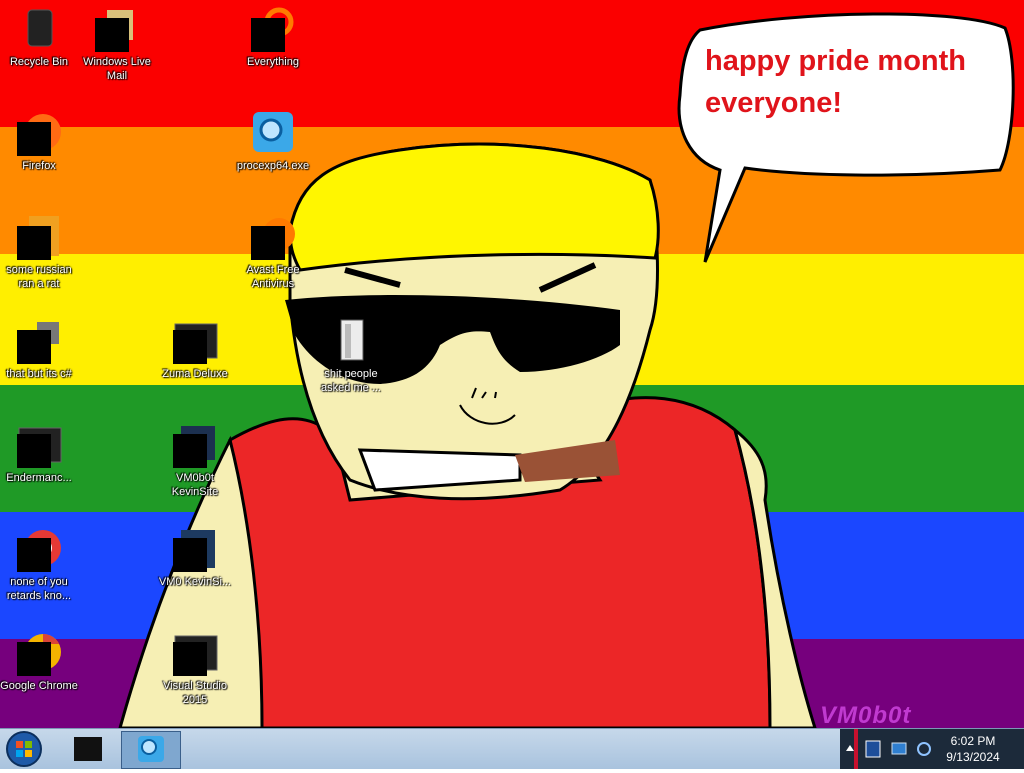 The width and height of the screenshot is (1024, 773). I want to click on desktop-icon-vm0b0t-kevinsite: VM0b0t KevinSite, so click(195, 459).